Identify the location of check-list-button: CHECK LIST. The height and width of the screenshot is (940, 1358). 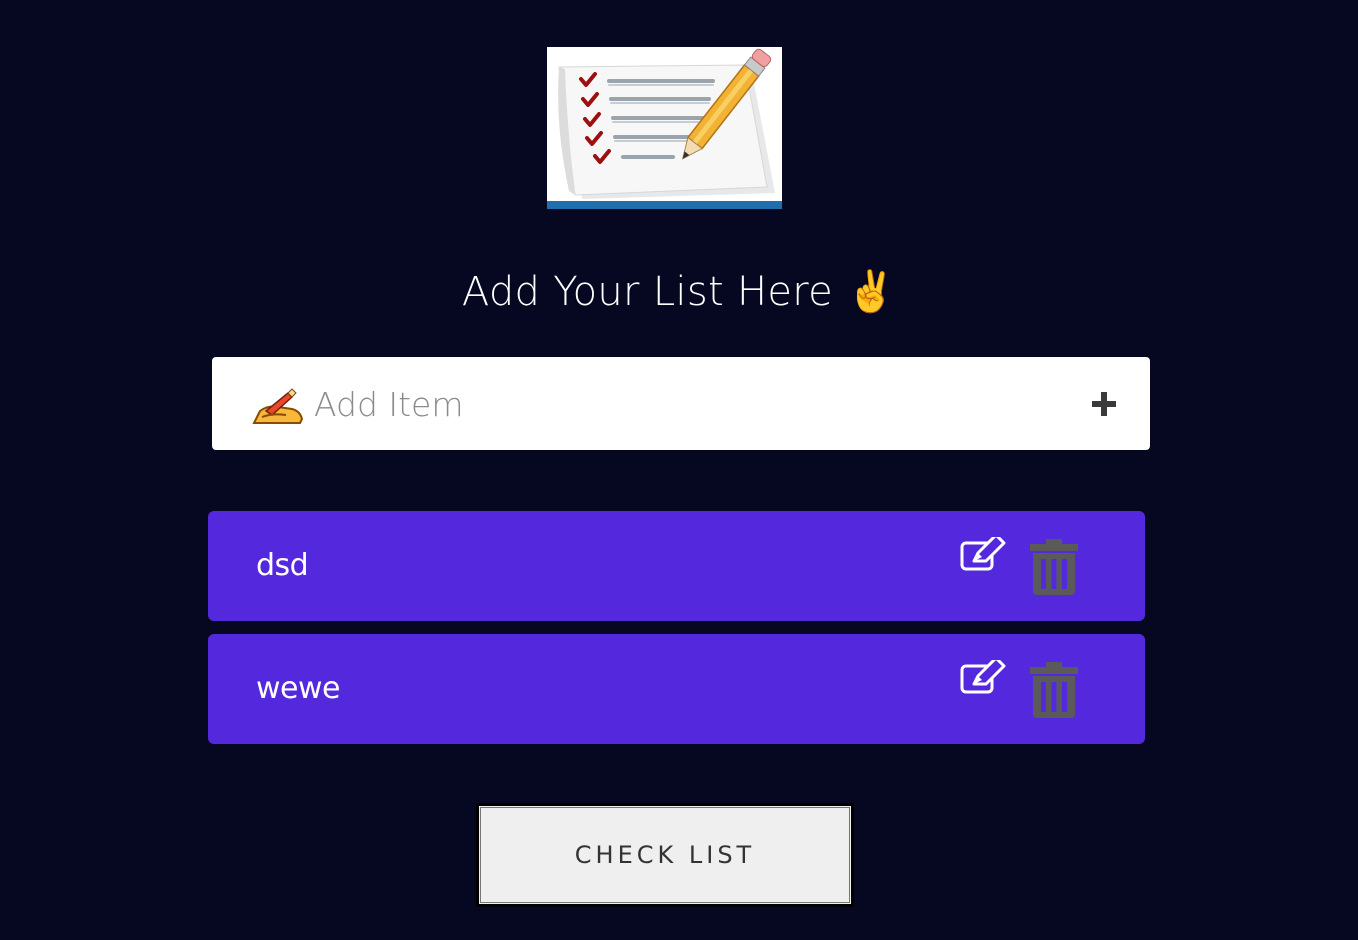
(665, 855).